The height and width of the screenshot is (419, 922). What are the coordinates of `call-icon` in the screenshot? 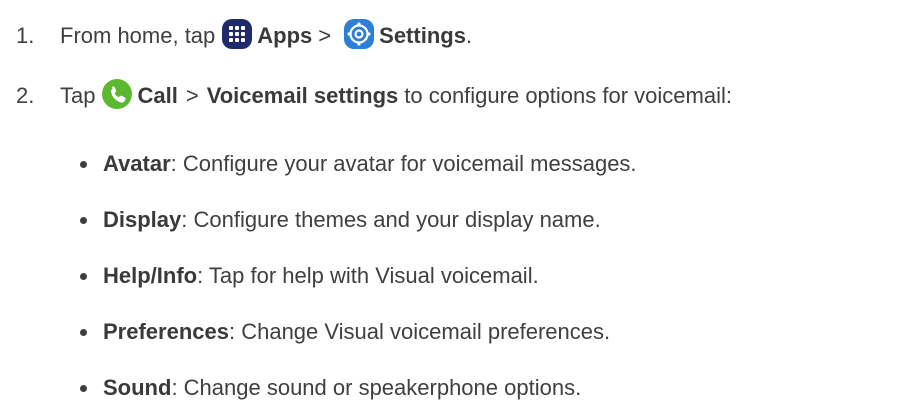 It's located at (117, 94).